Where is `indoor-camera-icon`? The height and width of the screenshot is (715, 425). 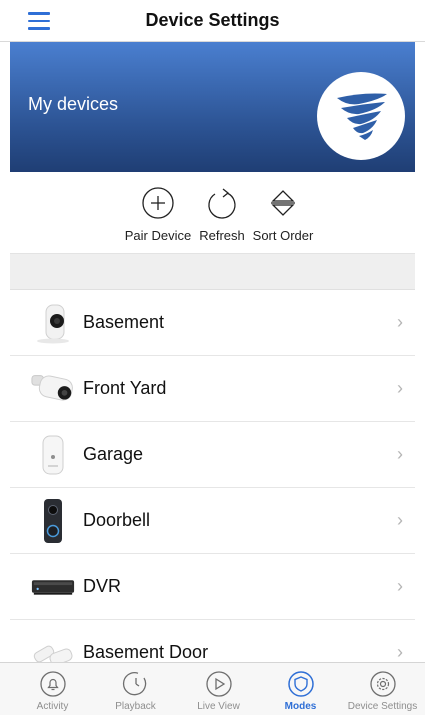 indoor-camera-icon is located at coordinates (53, 323).